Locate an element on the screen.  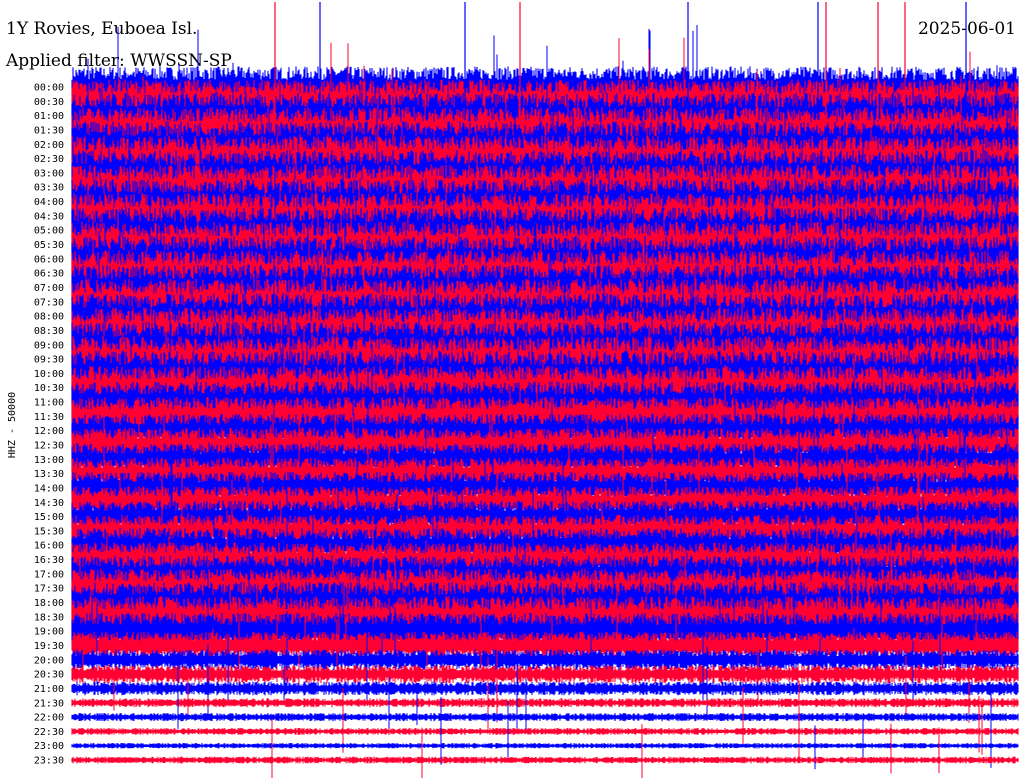
time-label: 21:00 is located at coordinates (49, 689).